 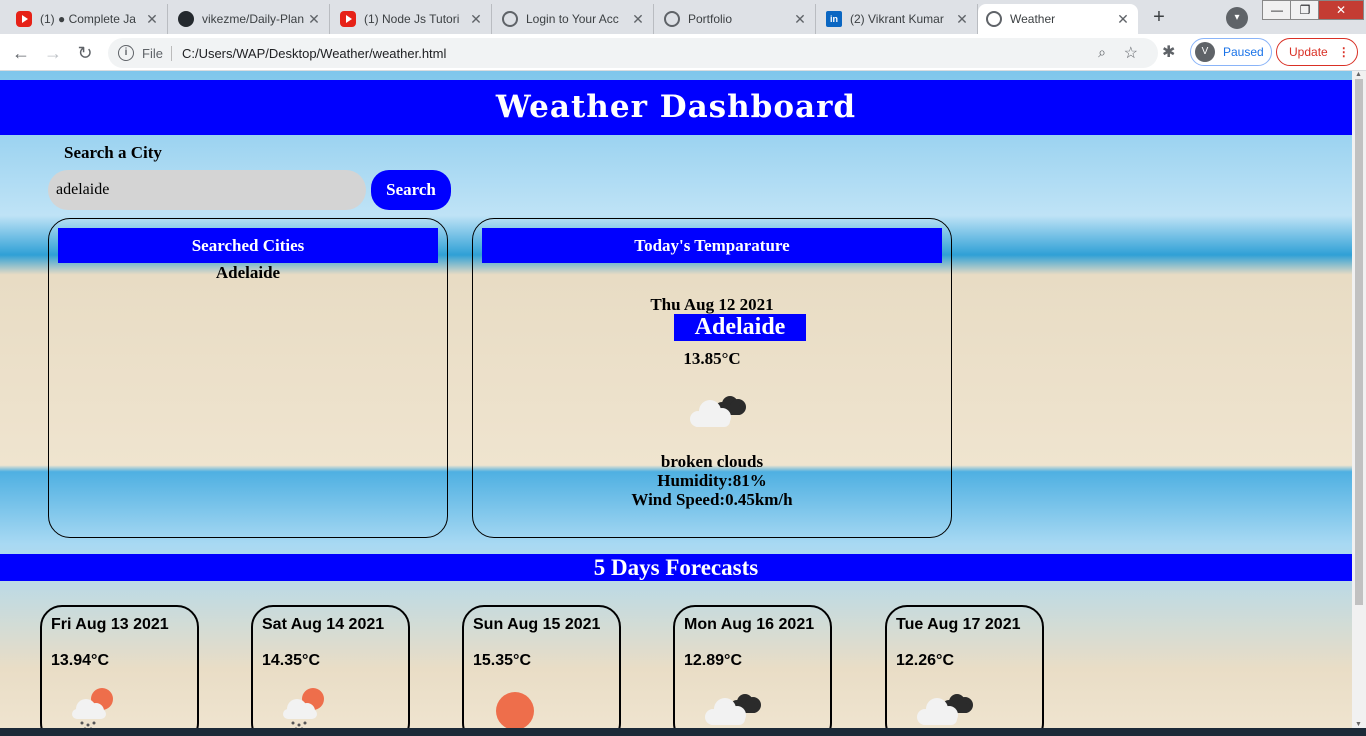 What do you see at coordinates (1205, 52) in the screenshot?
I see `avatar: V` at bounding box center [1205, 52].